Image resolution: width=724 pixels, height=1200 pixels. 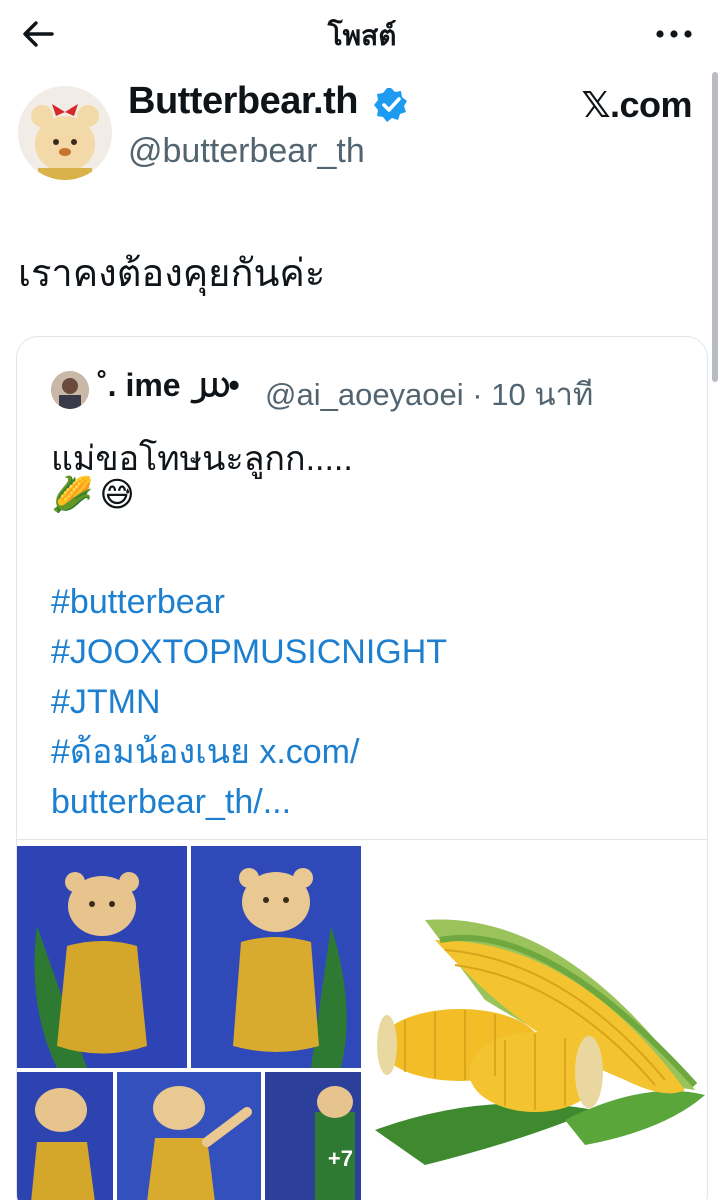 I want to click on quote-emoji: 🌽😅, so click(x=96, y=495).